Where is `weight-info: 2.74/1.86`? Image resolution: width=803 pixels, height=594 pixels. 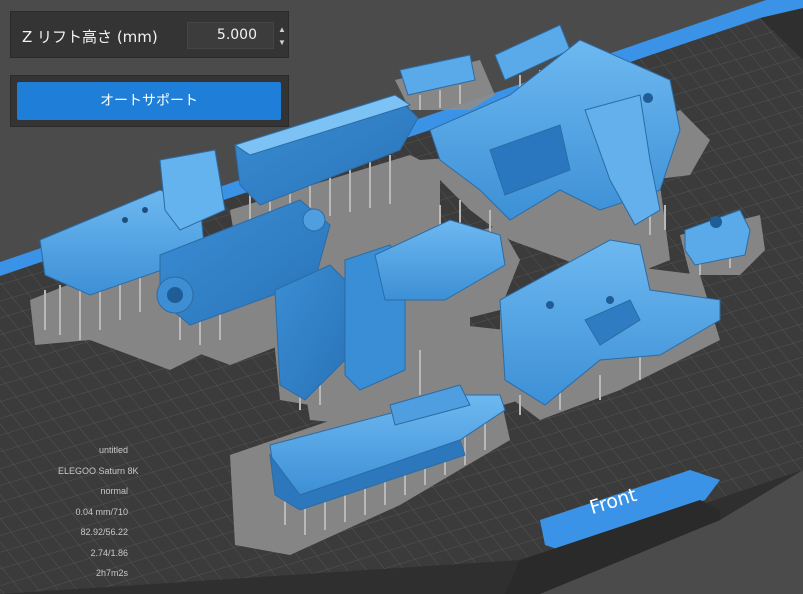 weight-info: 2.74/1.86 is located at coordinates (109, 552).